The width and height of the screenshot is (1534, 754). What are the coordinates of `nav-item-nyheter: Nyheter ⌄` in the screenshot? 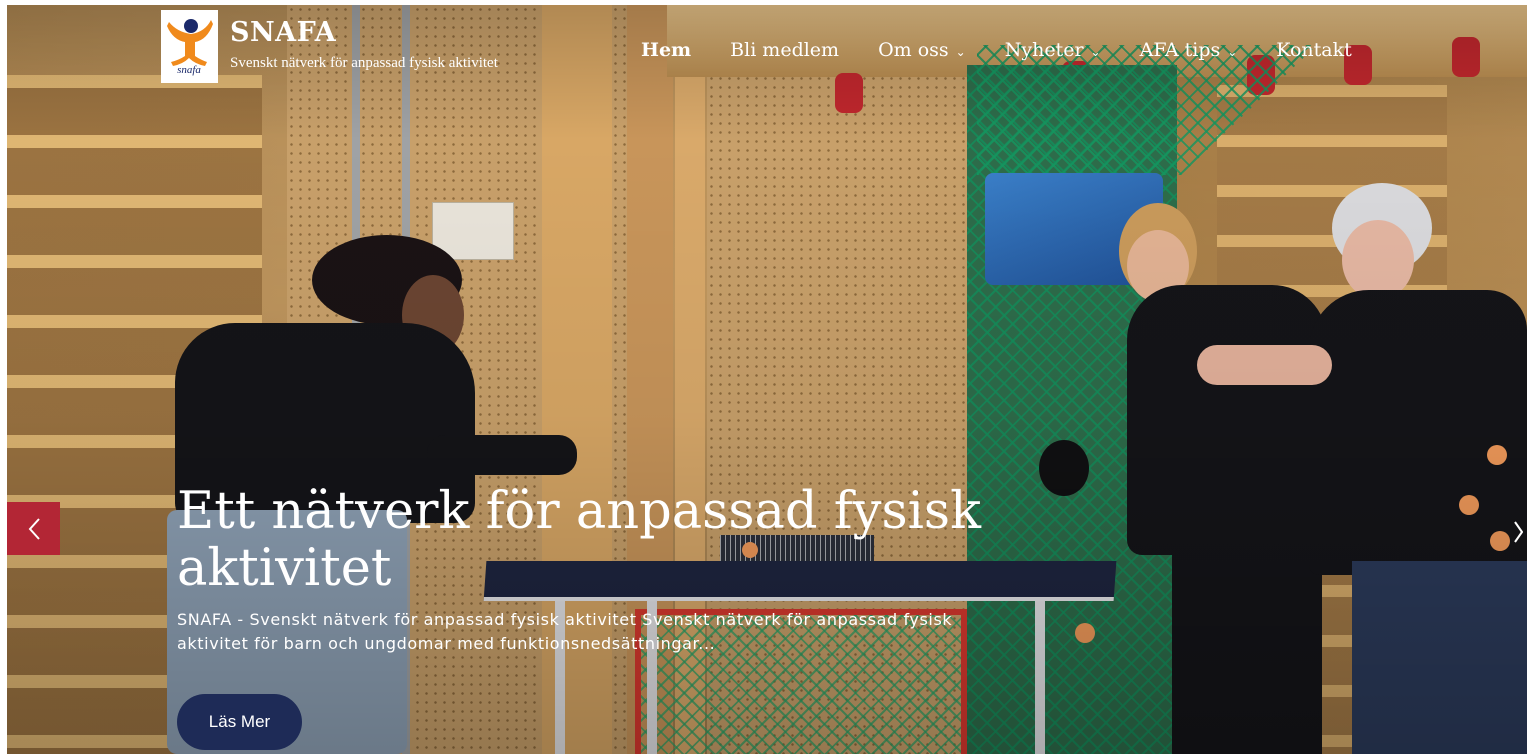 It's located at (1053, 50).